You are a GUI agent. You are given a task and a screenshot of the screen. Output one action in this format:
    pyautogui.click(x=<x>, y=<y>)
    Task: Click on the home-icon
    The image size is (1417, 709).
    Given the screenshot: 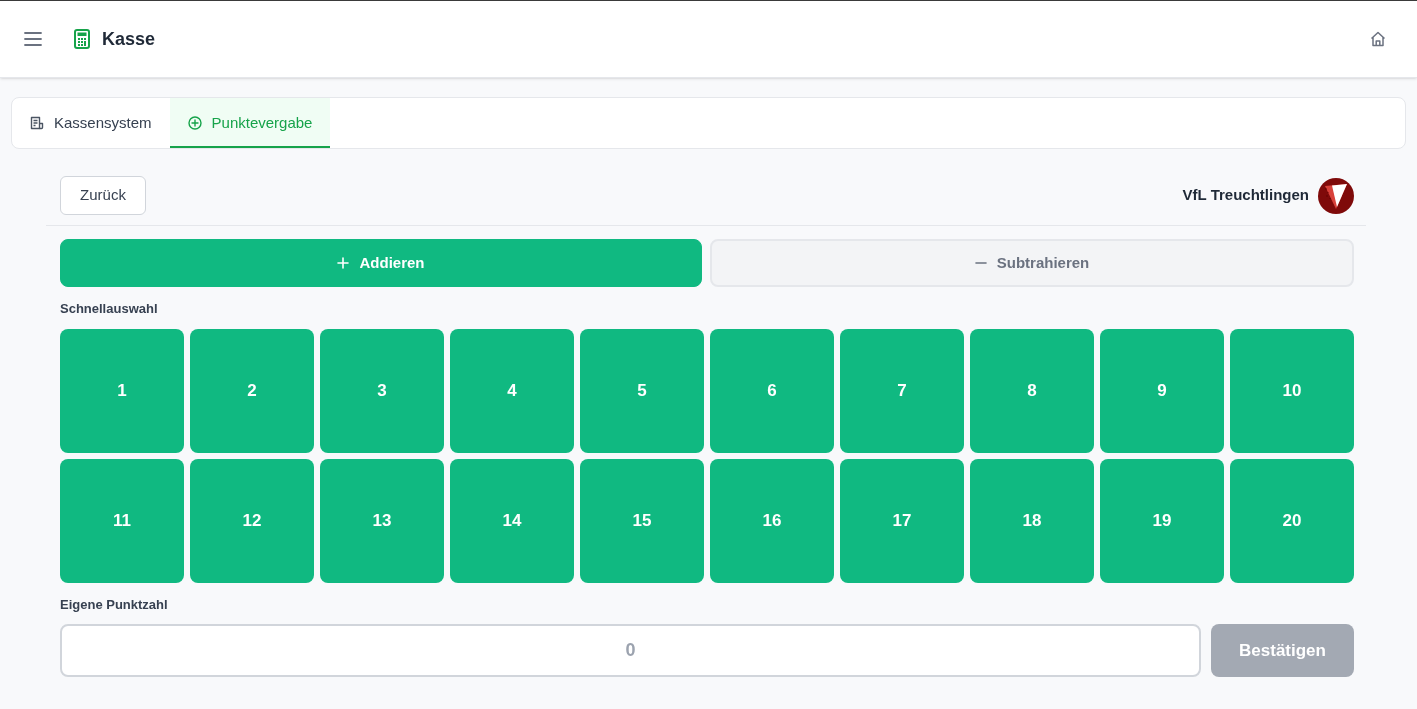 What is the action you would take?
    pyautogui.click(x=1378, y=39)
    